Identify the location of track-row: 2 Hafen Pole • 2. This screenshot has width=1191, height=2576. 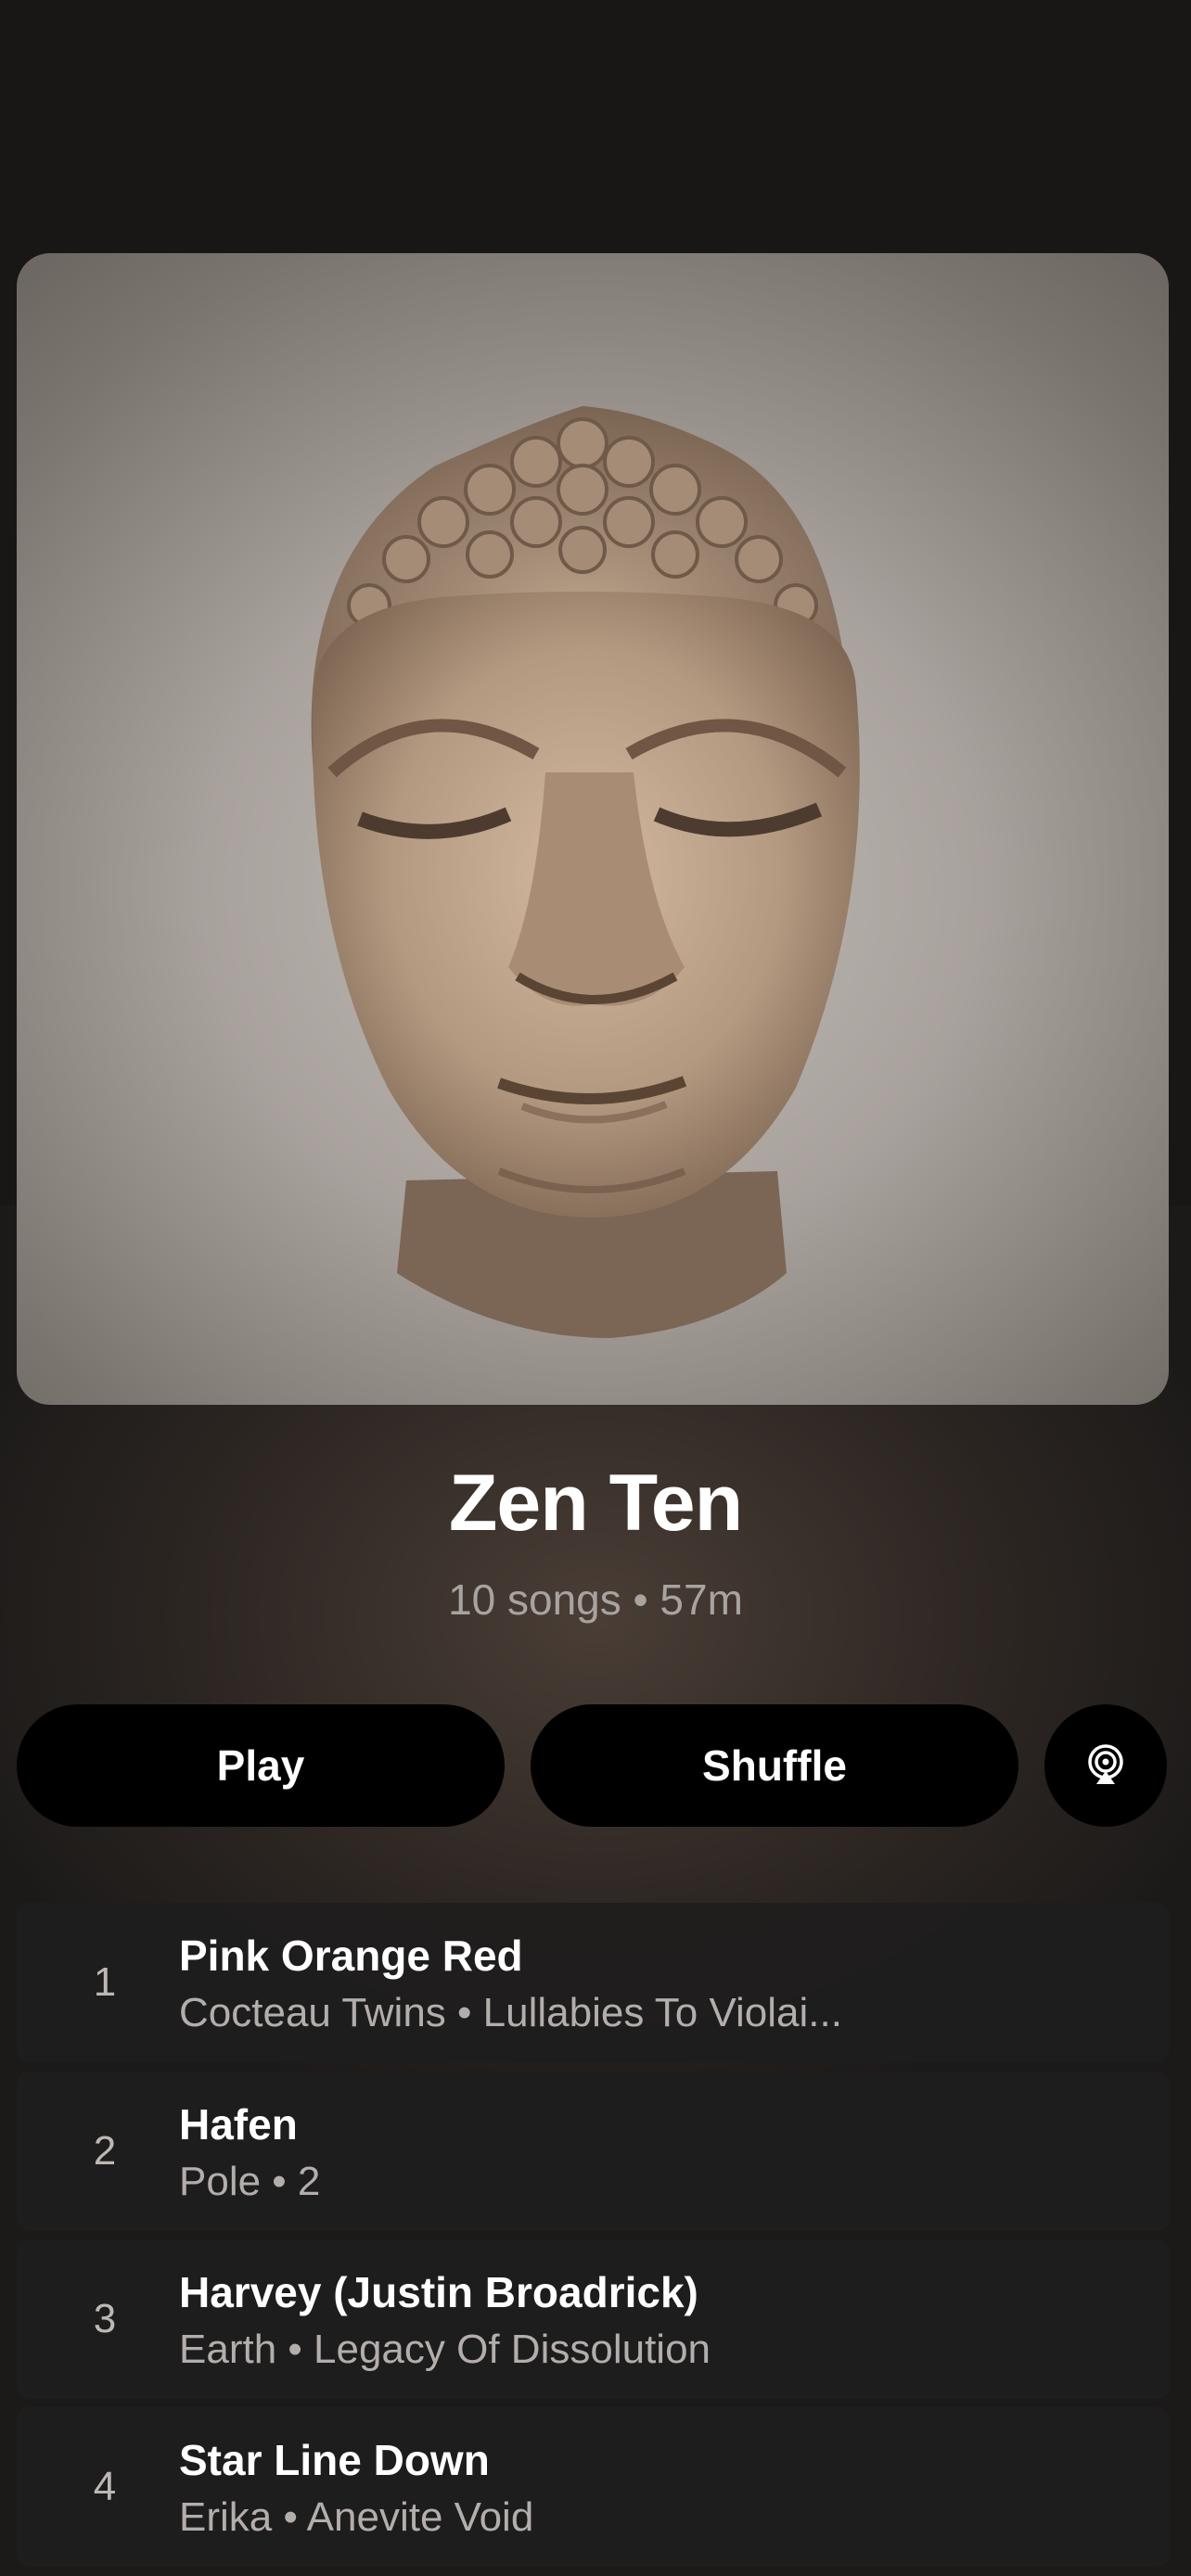
(593, 2151).